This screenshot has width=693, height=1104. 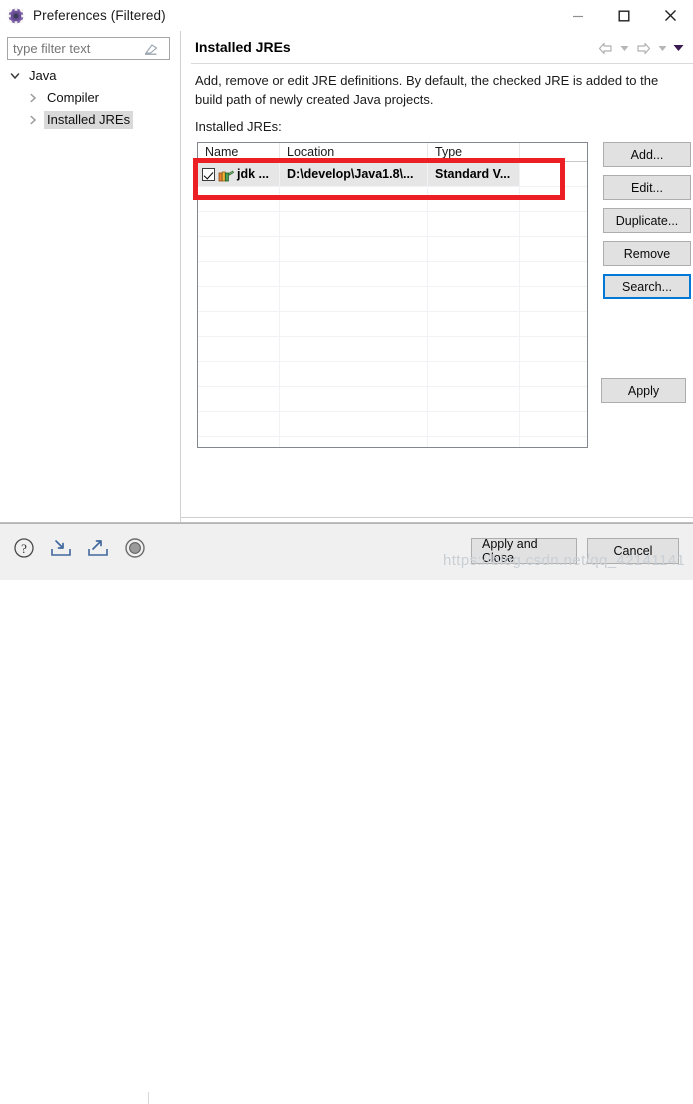 What do you see at coordinates (678, 48) in the screenshot?
I see `view-menu-caret-down-filled-icon` at bounding box center [678, 48].